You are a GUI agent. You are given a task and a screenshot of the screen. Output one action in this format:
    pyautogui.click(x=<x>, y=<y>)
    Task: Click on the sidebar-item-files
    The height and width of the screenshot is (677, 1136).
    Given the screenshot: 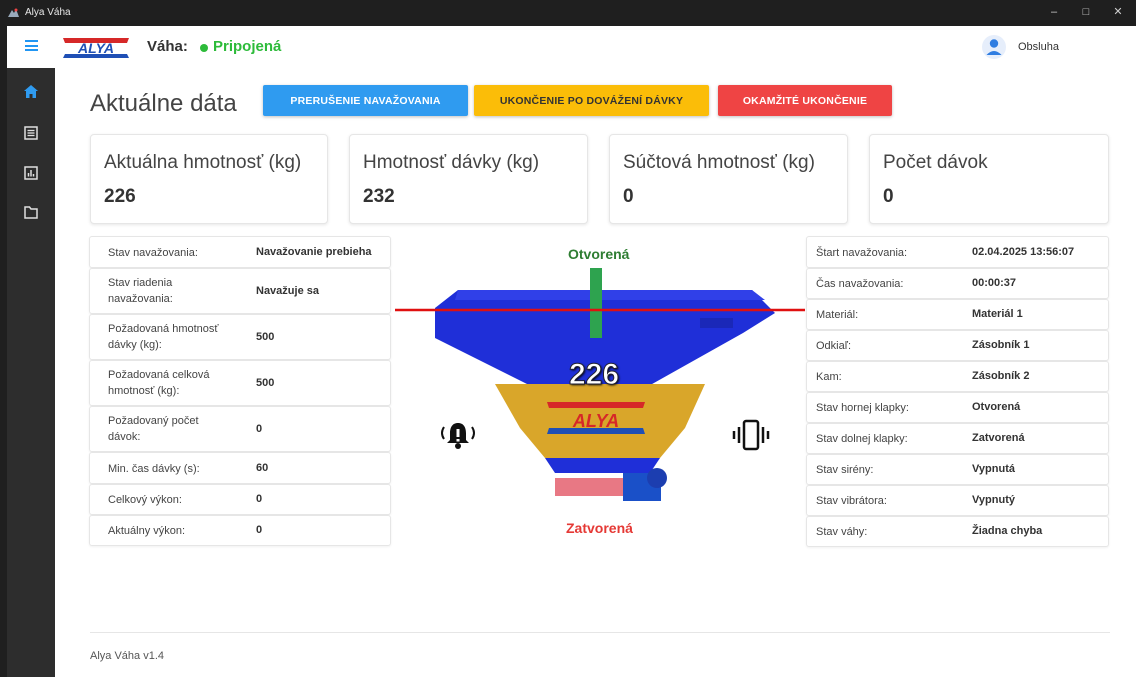 What is the action you would take?
    pyautogui.click(x=31, y=213)
    